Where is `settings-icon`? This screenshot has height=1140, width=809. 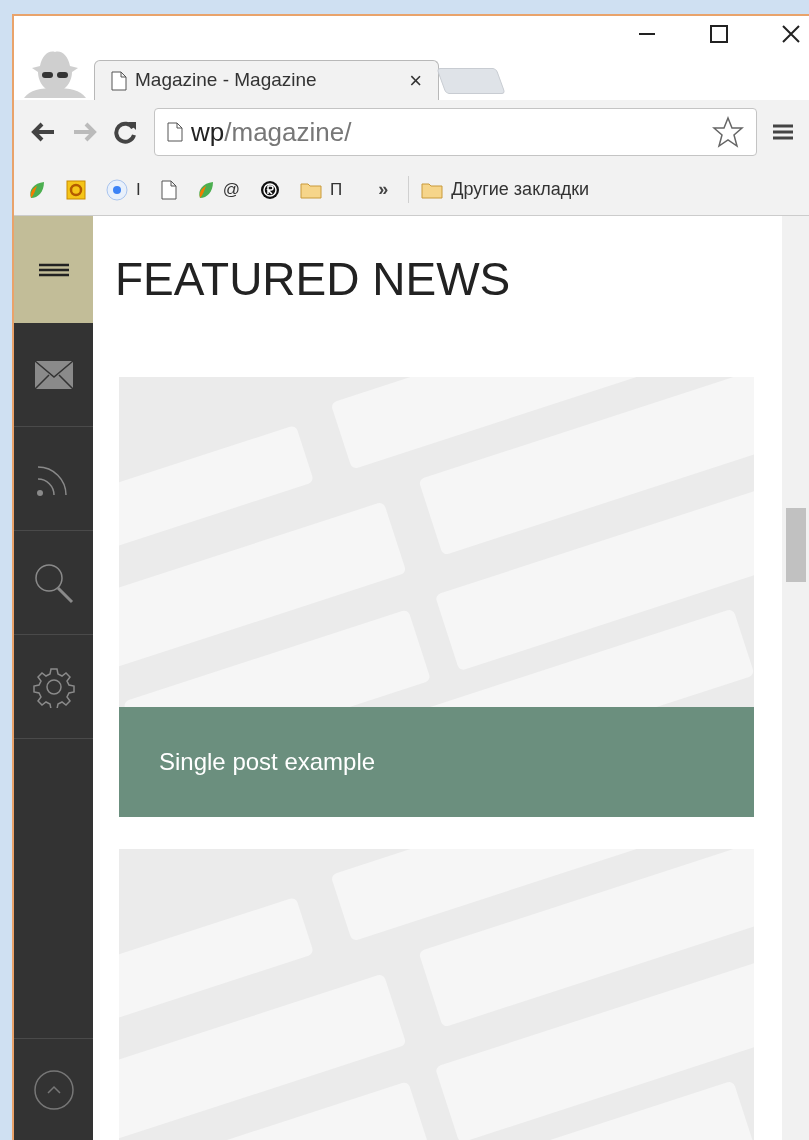 settings-icon is located at coordinates (53, 686).